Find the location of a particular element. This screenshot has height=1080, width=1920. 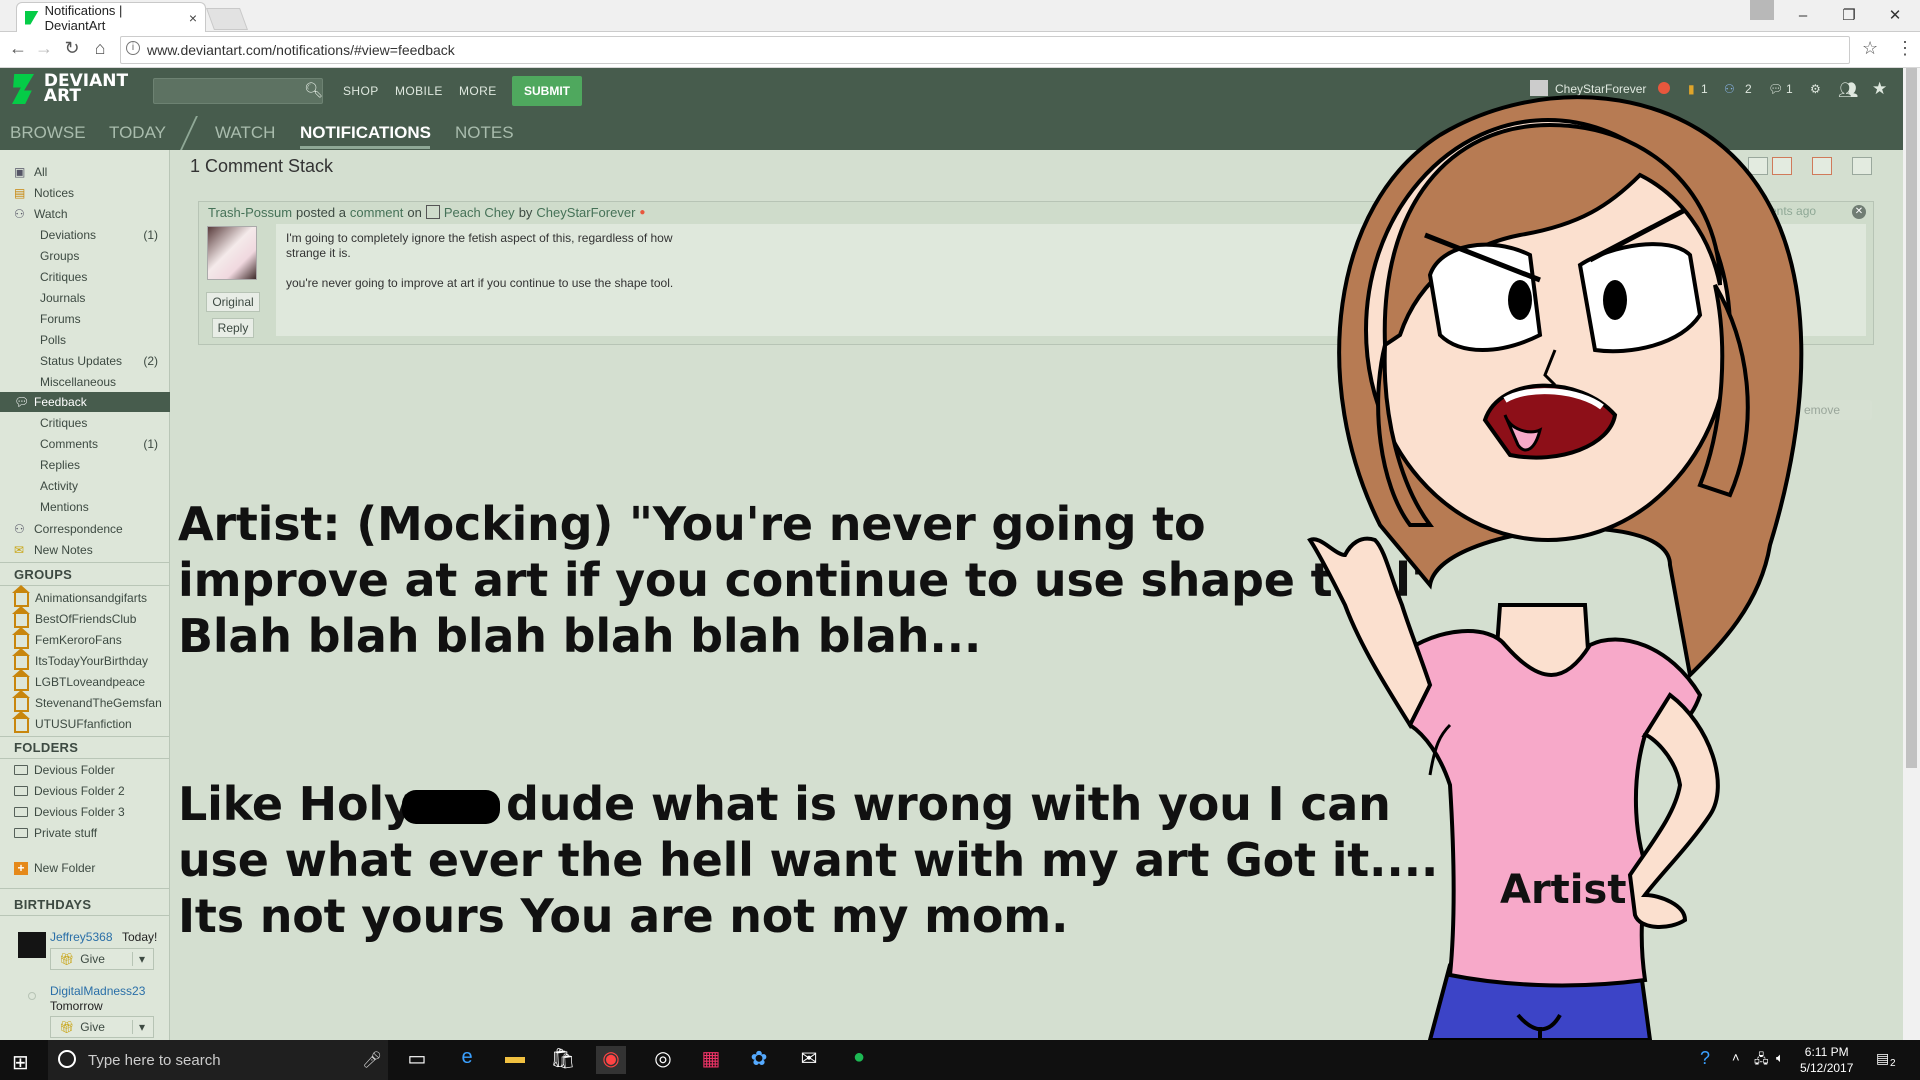

new-folder-button: + New Folder is located at coordinates (92, 868).